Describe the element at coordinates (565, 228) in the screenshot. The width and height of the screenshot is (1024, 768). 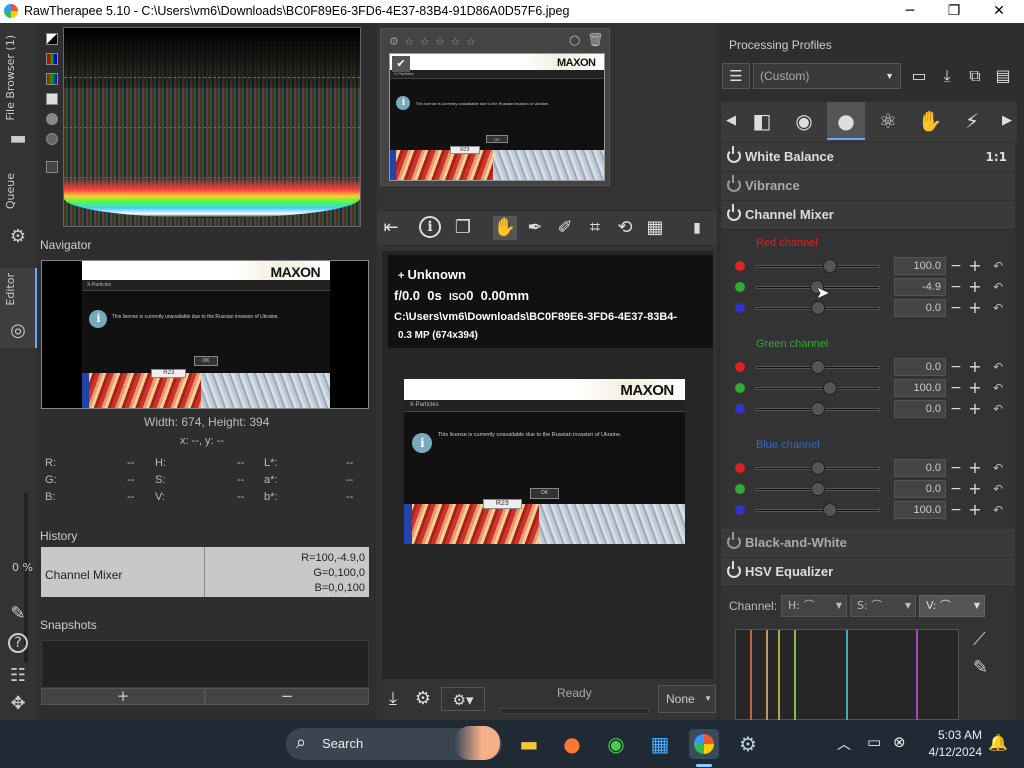
I see `color-picker-icon: ✐` at that location.